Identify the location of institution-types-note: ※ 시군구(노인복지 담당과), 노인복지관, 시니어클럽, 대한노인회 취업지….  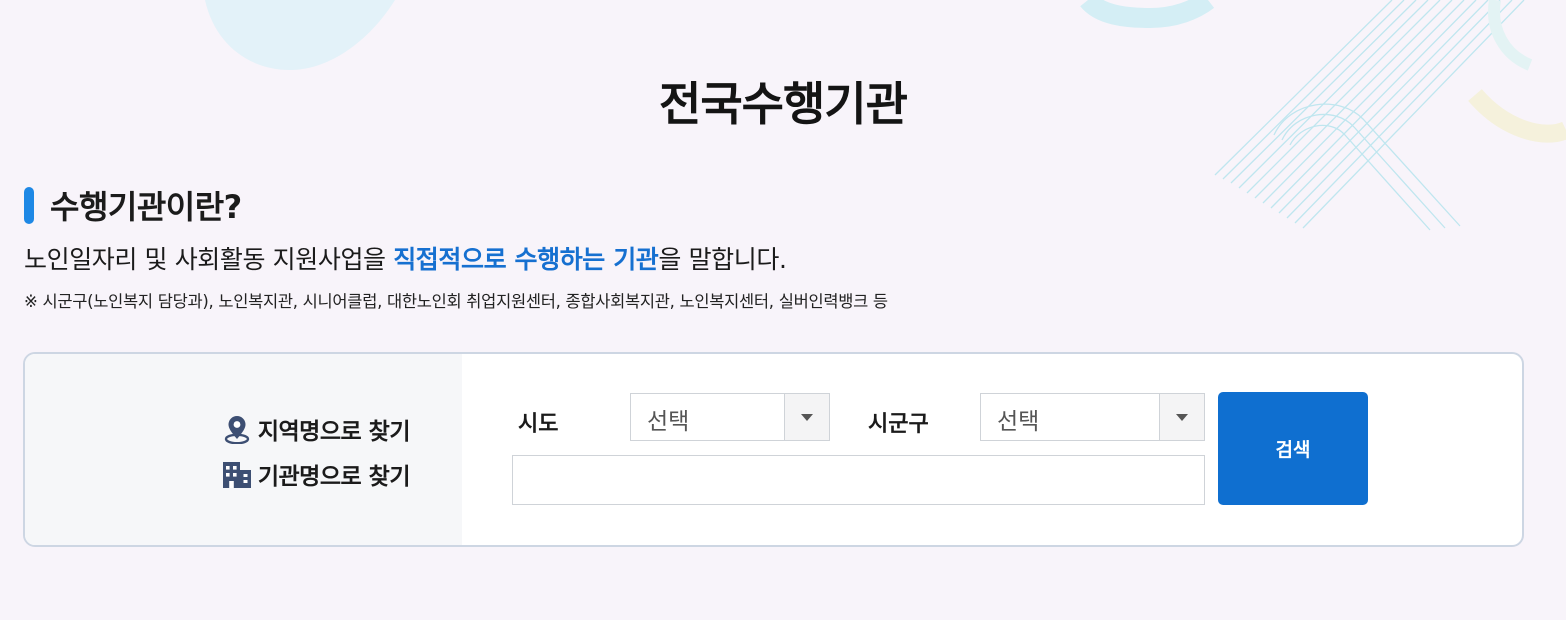
(456, 301).